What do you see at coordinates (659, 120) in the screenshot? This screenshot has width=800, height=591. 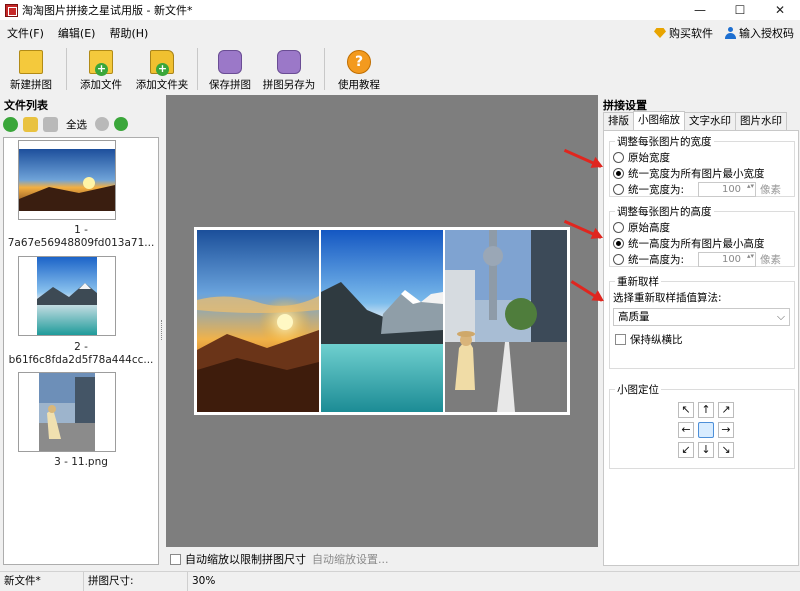 I see `tab-resize: 小图缩放` at bounding box center [659, 120].